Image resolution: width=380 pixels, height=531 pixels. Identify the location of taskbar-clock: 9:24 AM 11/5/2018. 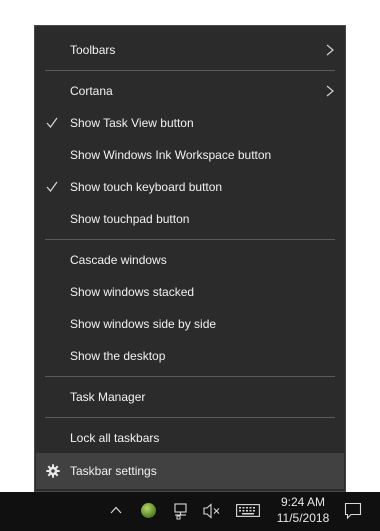
(303, 510).